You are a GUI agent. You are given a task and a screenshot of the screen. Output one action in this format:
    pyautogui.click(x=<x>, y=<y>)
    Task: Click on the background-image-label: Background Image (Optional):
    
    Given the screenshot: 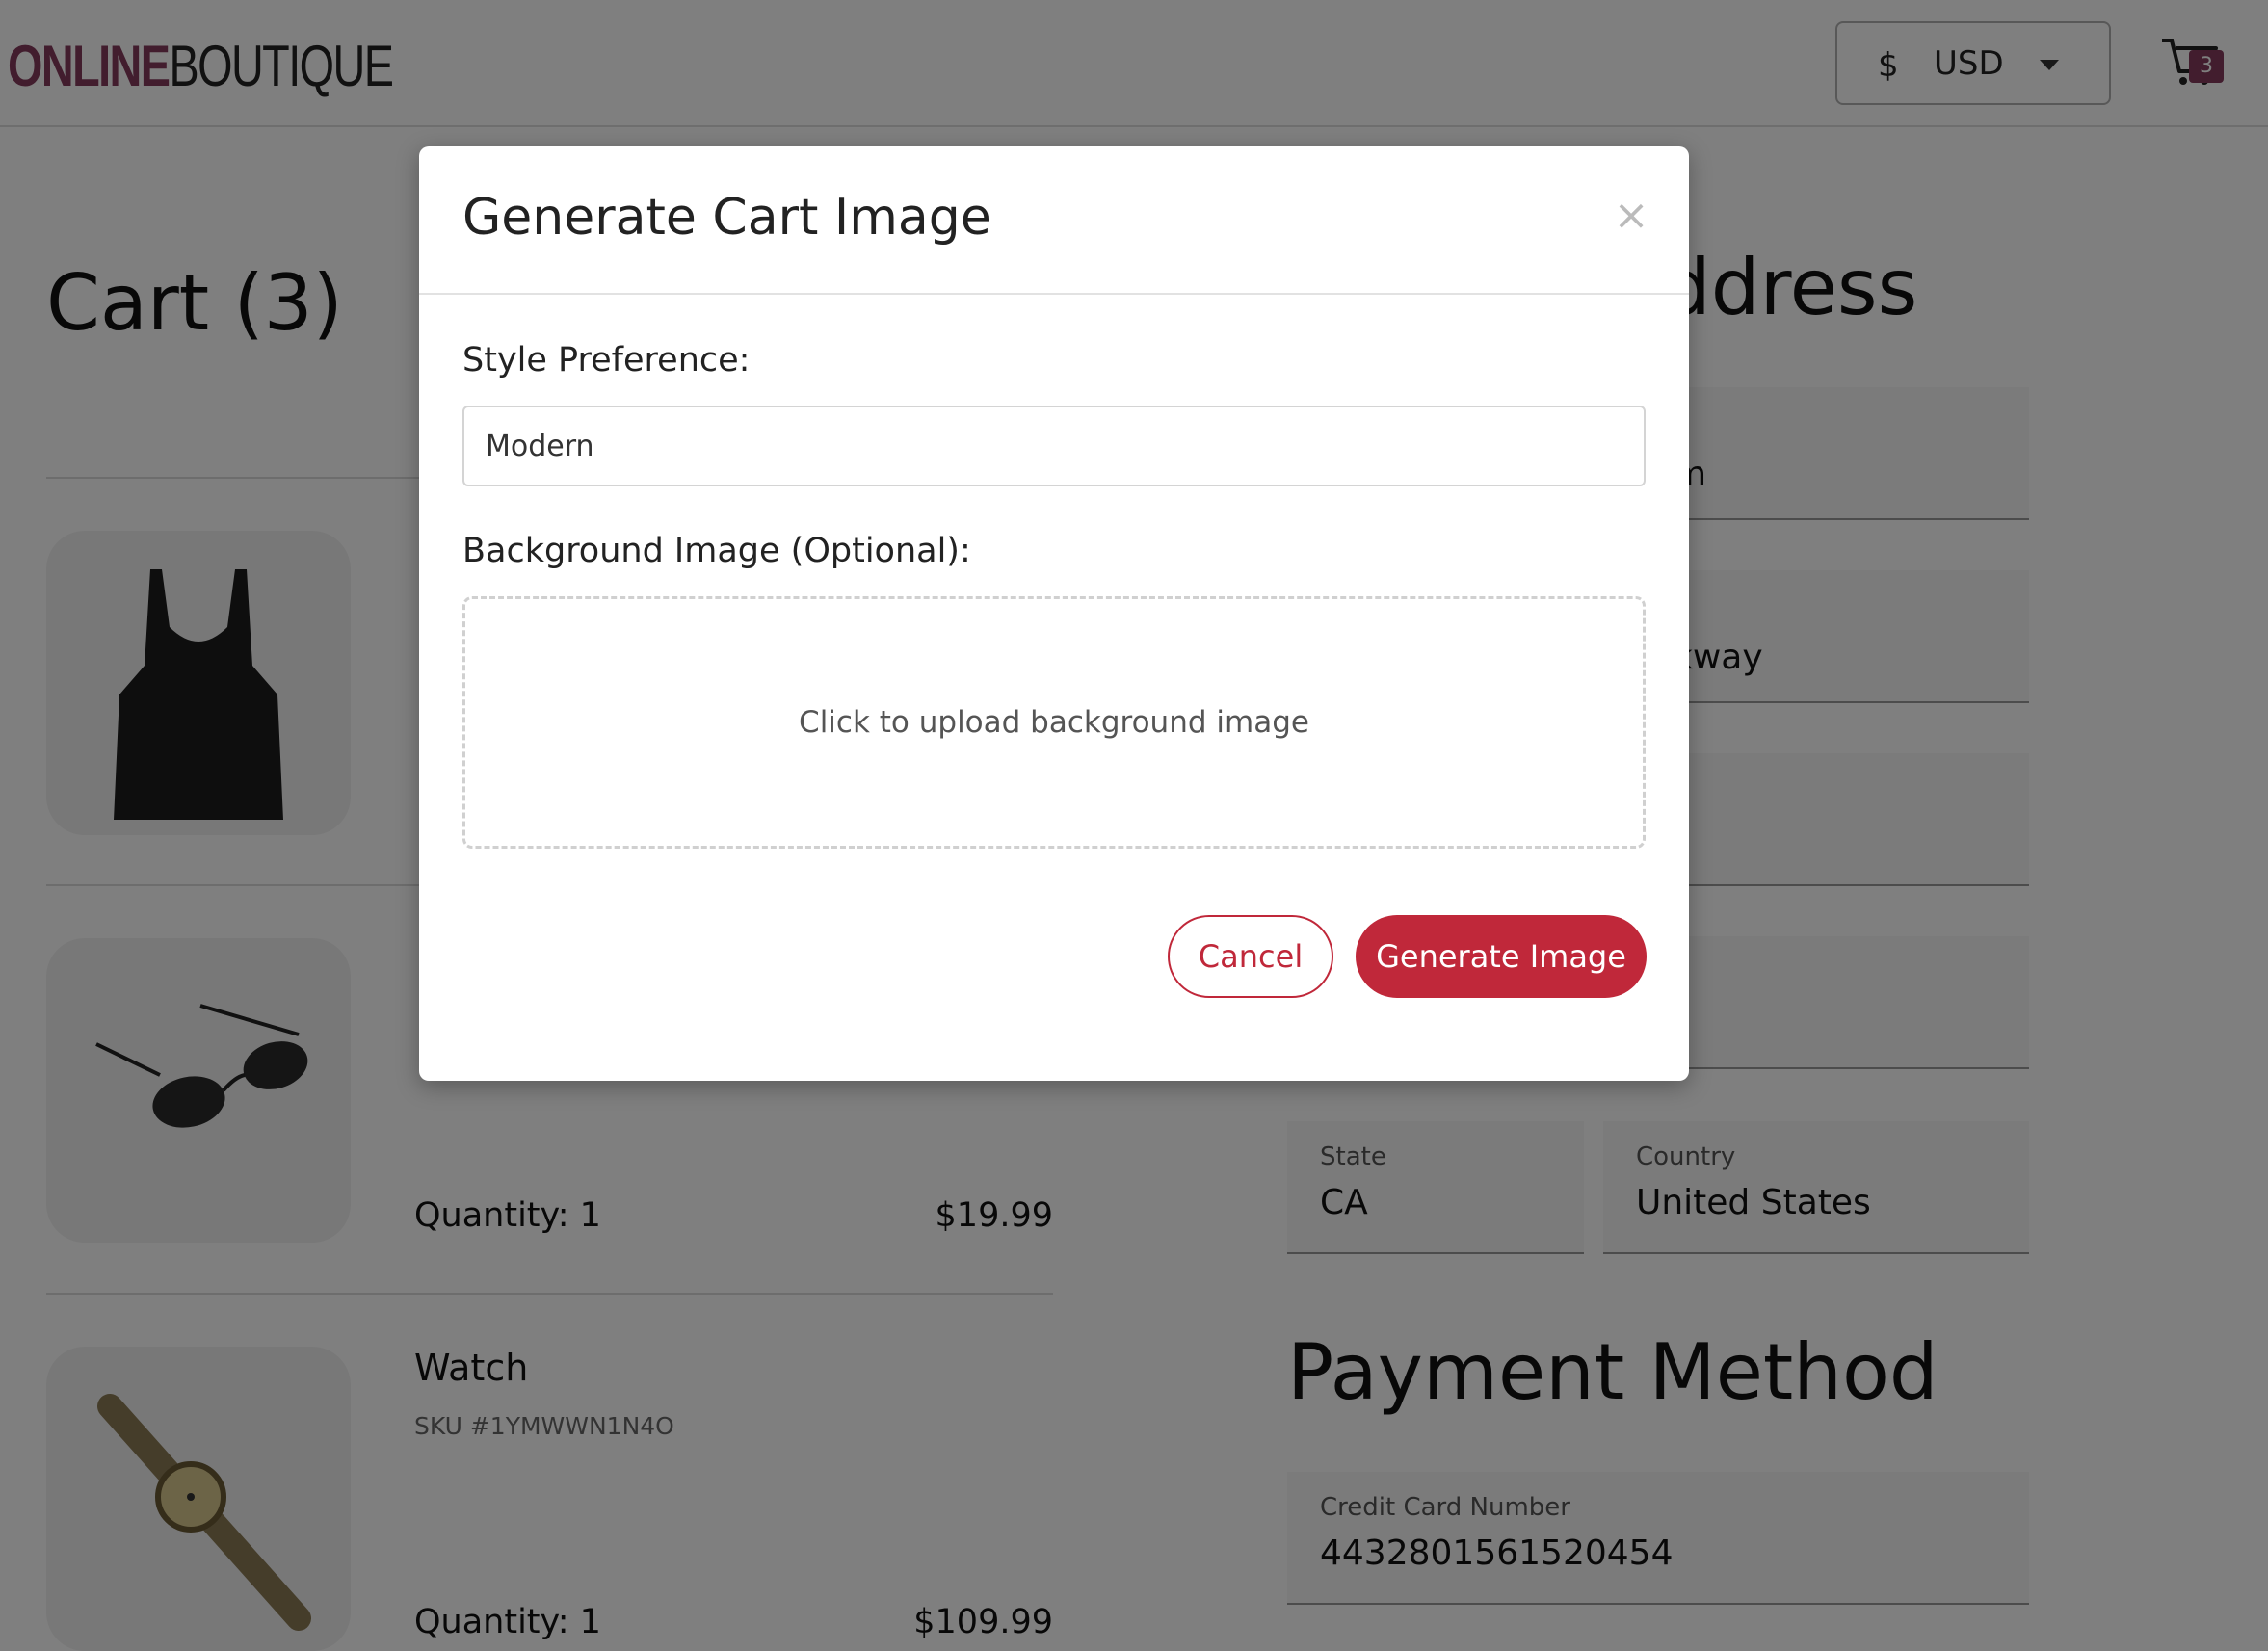 What is the action you would take?
    pyautogui.click(x=716, y=551)
    